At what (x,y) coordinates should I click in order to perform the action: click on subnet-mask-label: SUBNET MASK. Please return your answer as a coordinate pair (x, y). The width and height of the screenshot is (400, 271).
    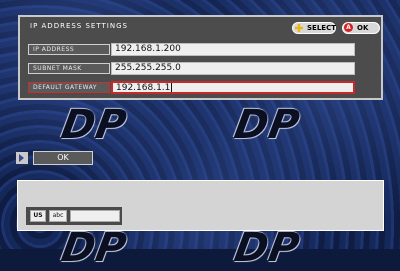
    Looking at the image, I should click on (69, 68).